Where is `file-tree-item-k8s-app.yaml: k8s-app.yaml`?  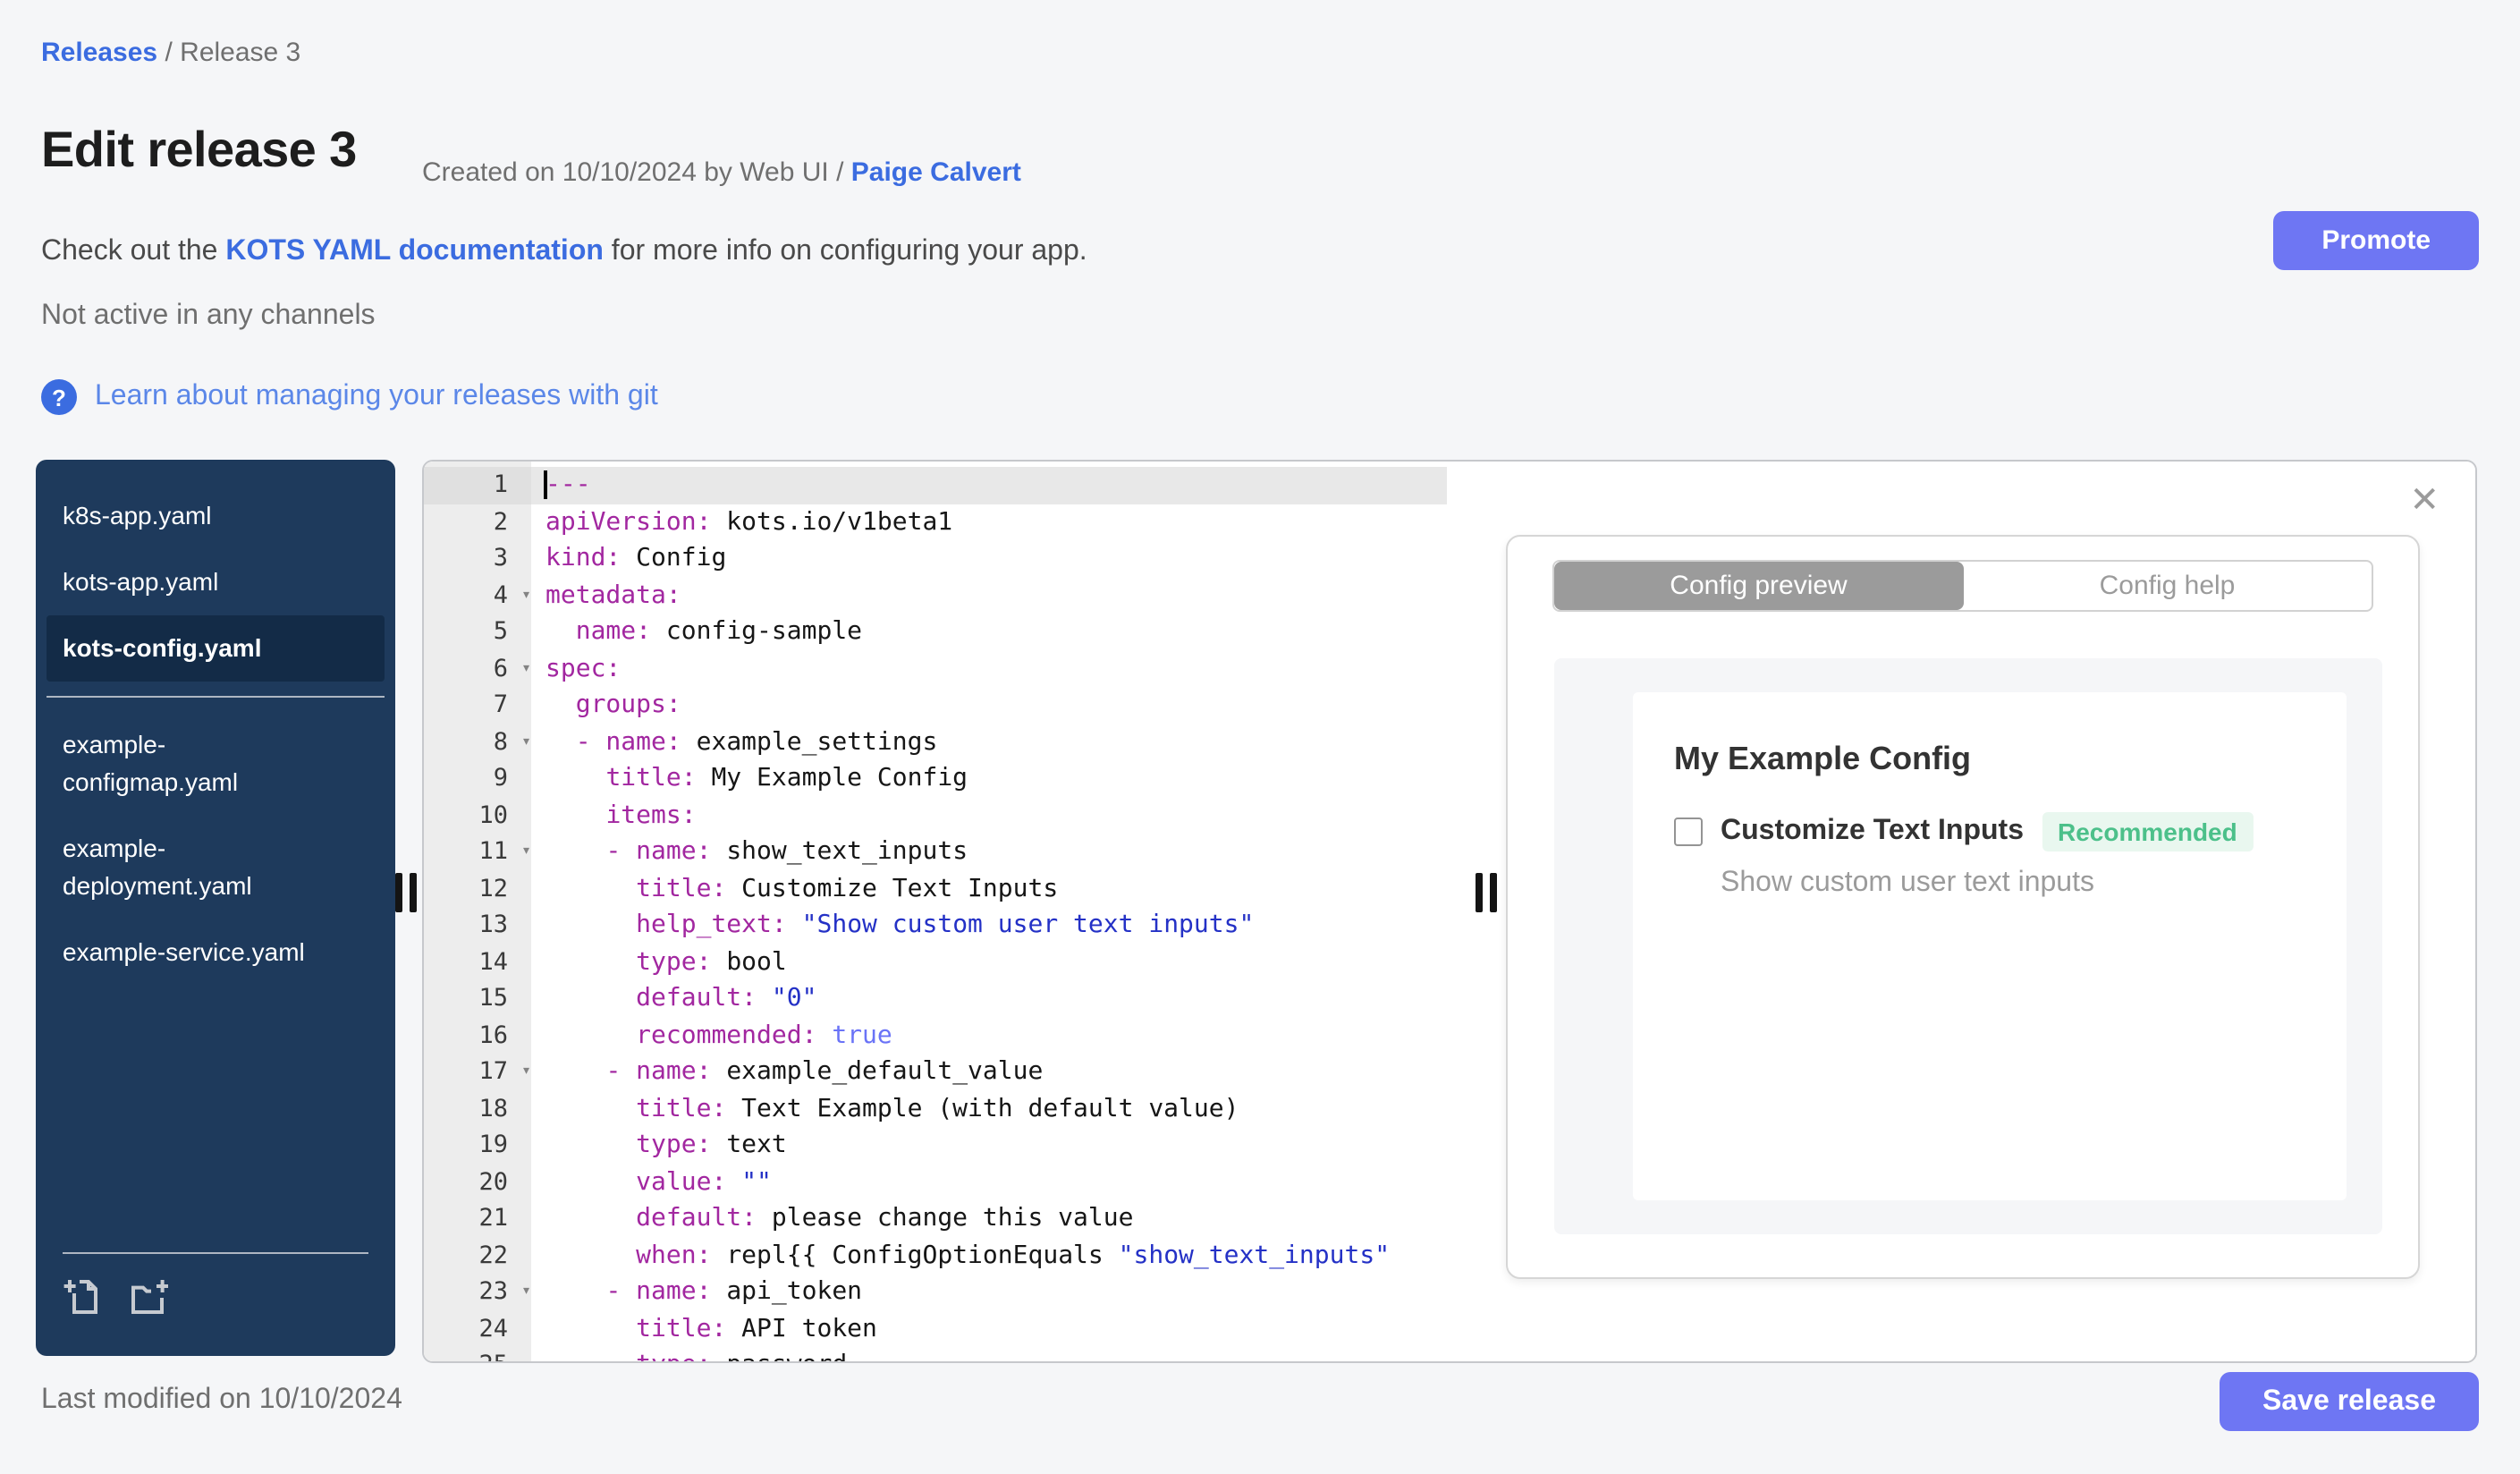 file-tree-item-k8s-app.yaml: k8s-app.yaml is located at coordinates (215, 516).